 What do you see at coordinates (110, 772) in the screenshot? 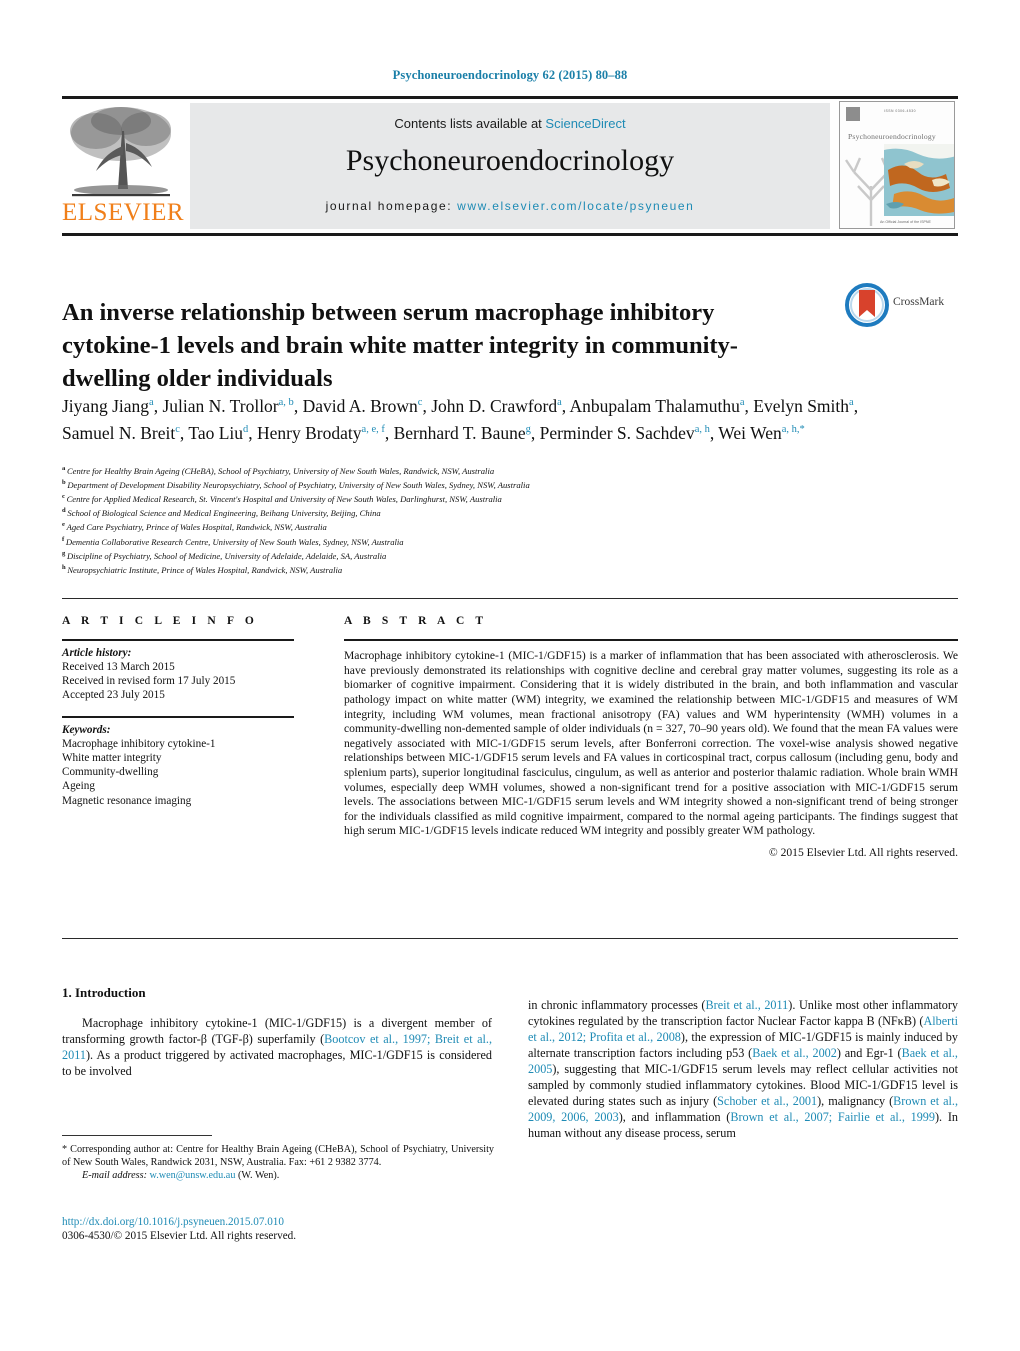
I see `keyword-item: Community-dwelling` at bounding box center [110, 772].